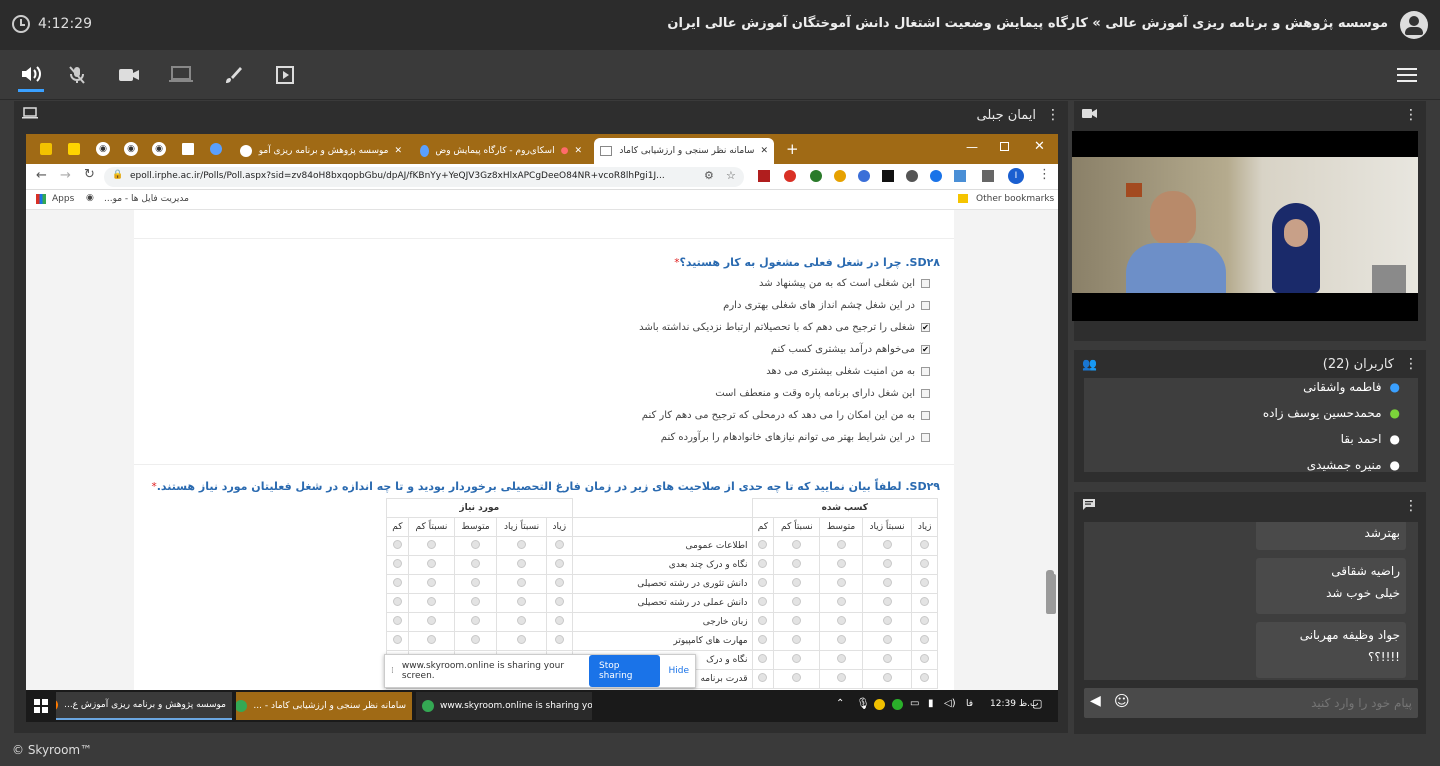 This screenshot has width=1440, height=766. Describe the element at coordinates (969, 704) in the screenshot. I see `language-indicator: فا` at that location.